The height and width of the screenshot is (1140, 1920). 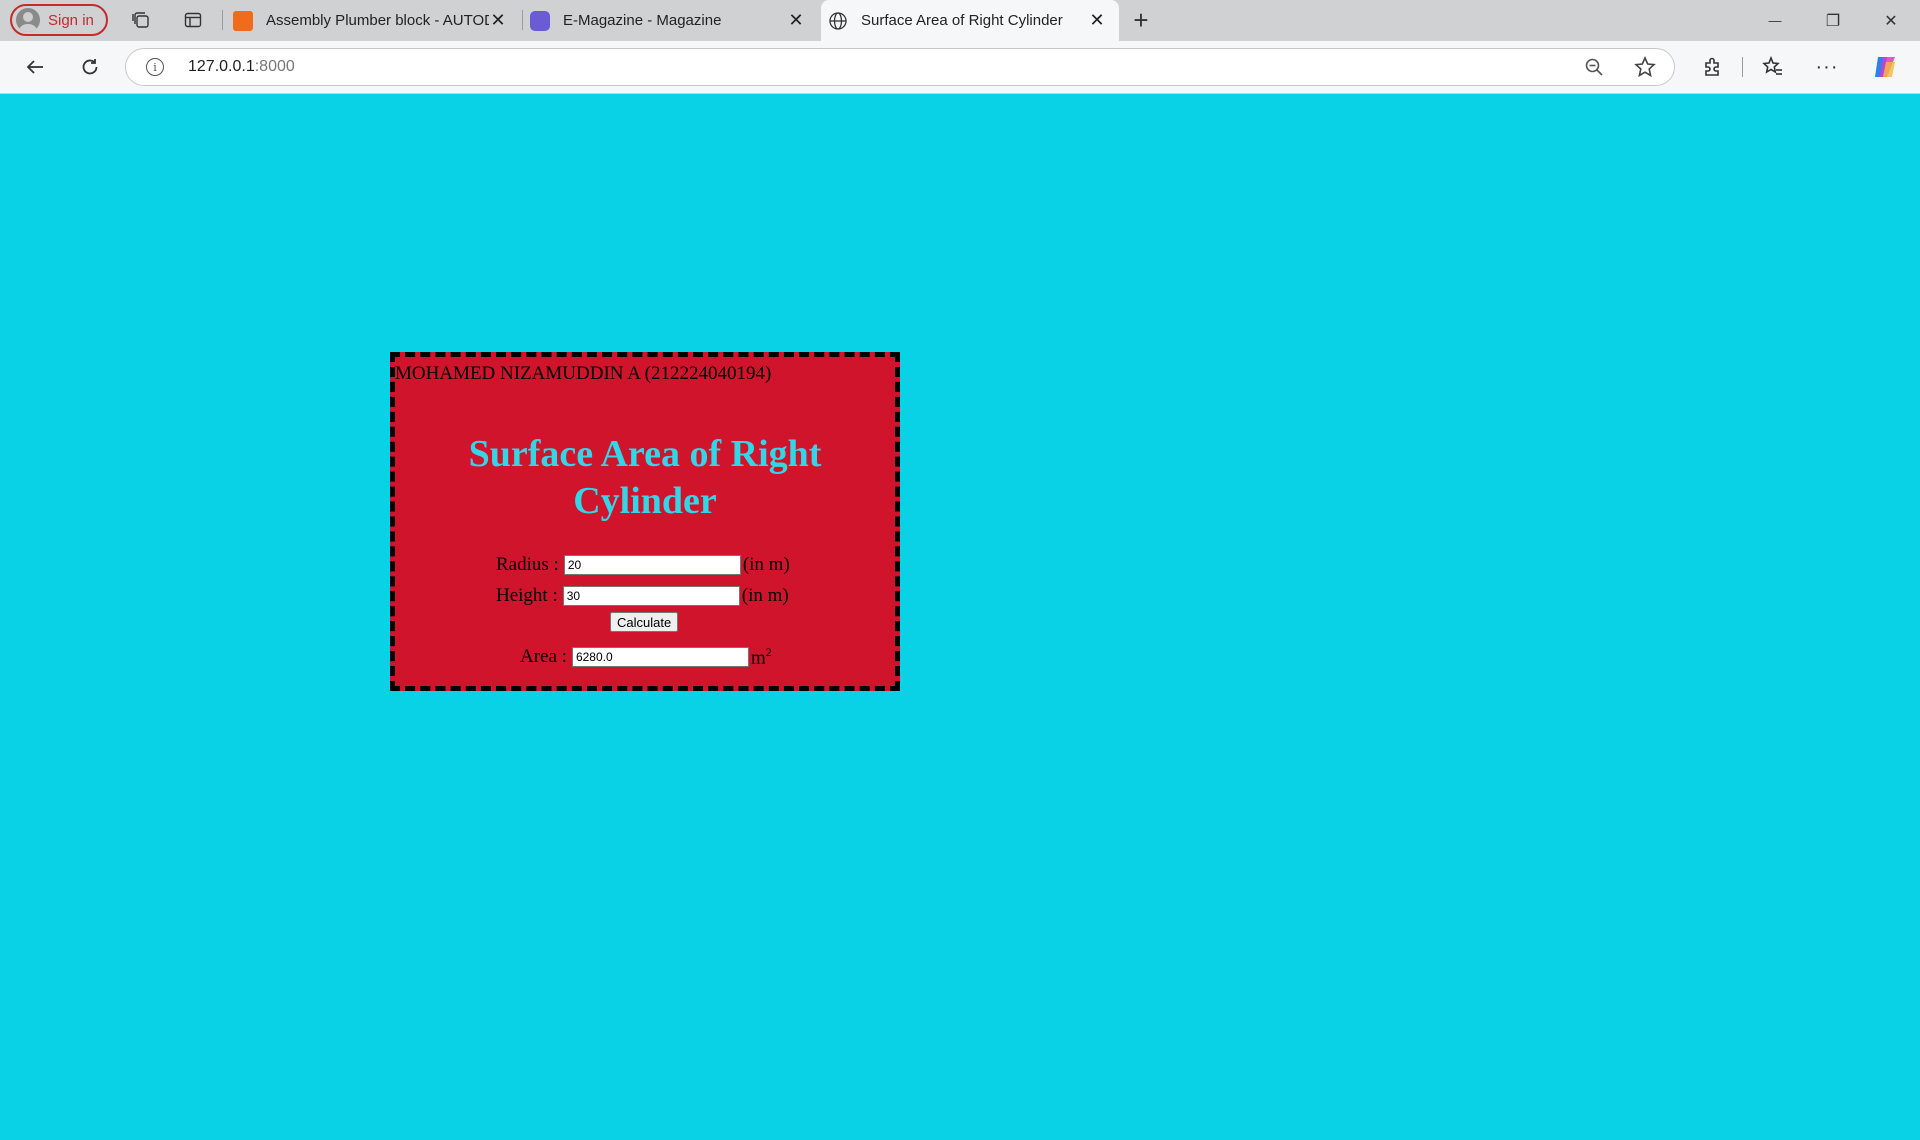 I want to click on height-unit: (in m), so click(x=765, y=595).